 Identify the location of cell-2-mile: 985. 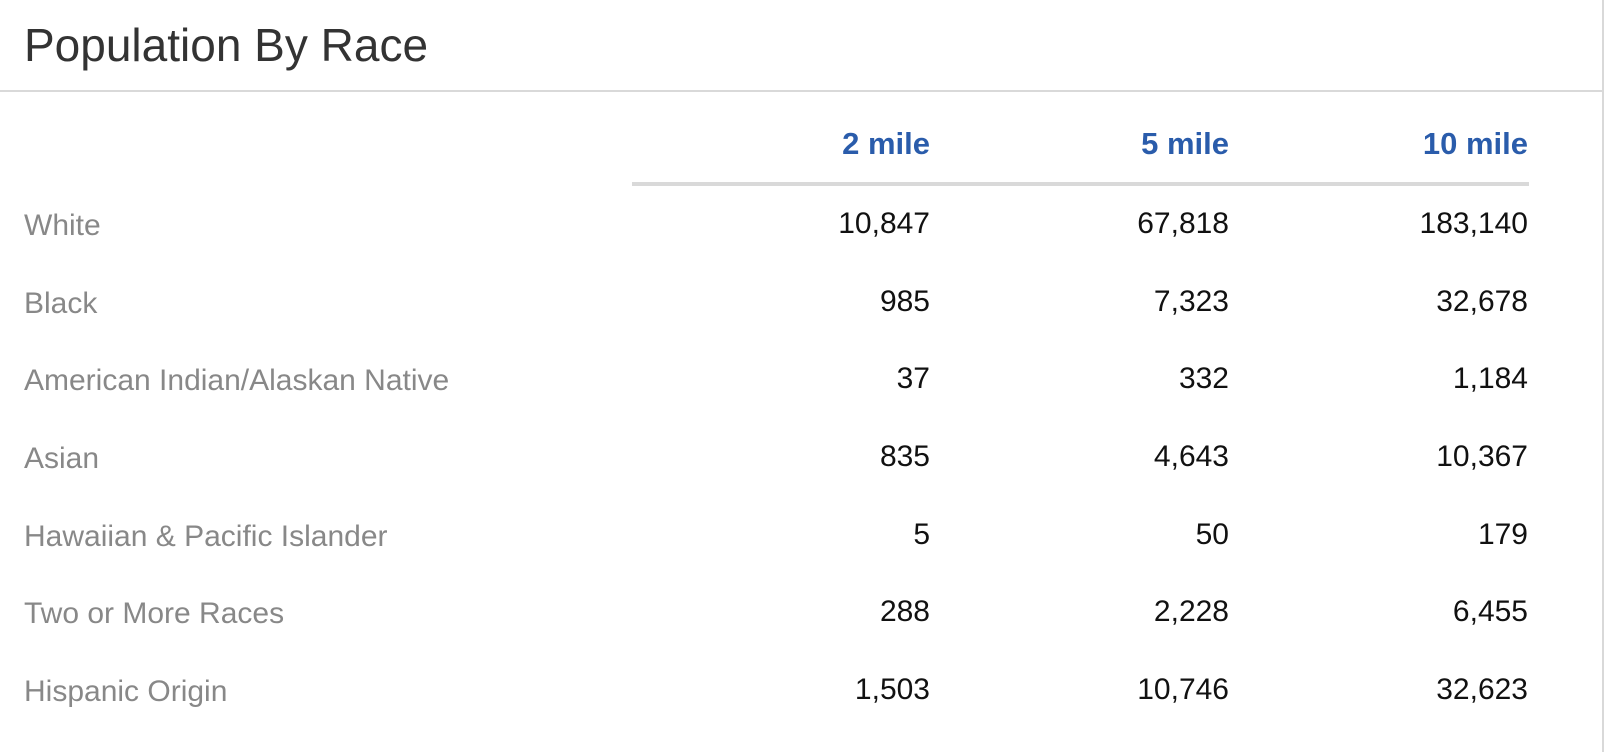
(904, 301).